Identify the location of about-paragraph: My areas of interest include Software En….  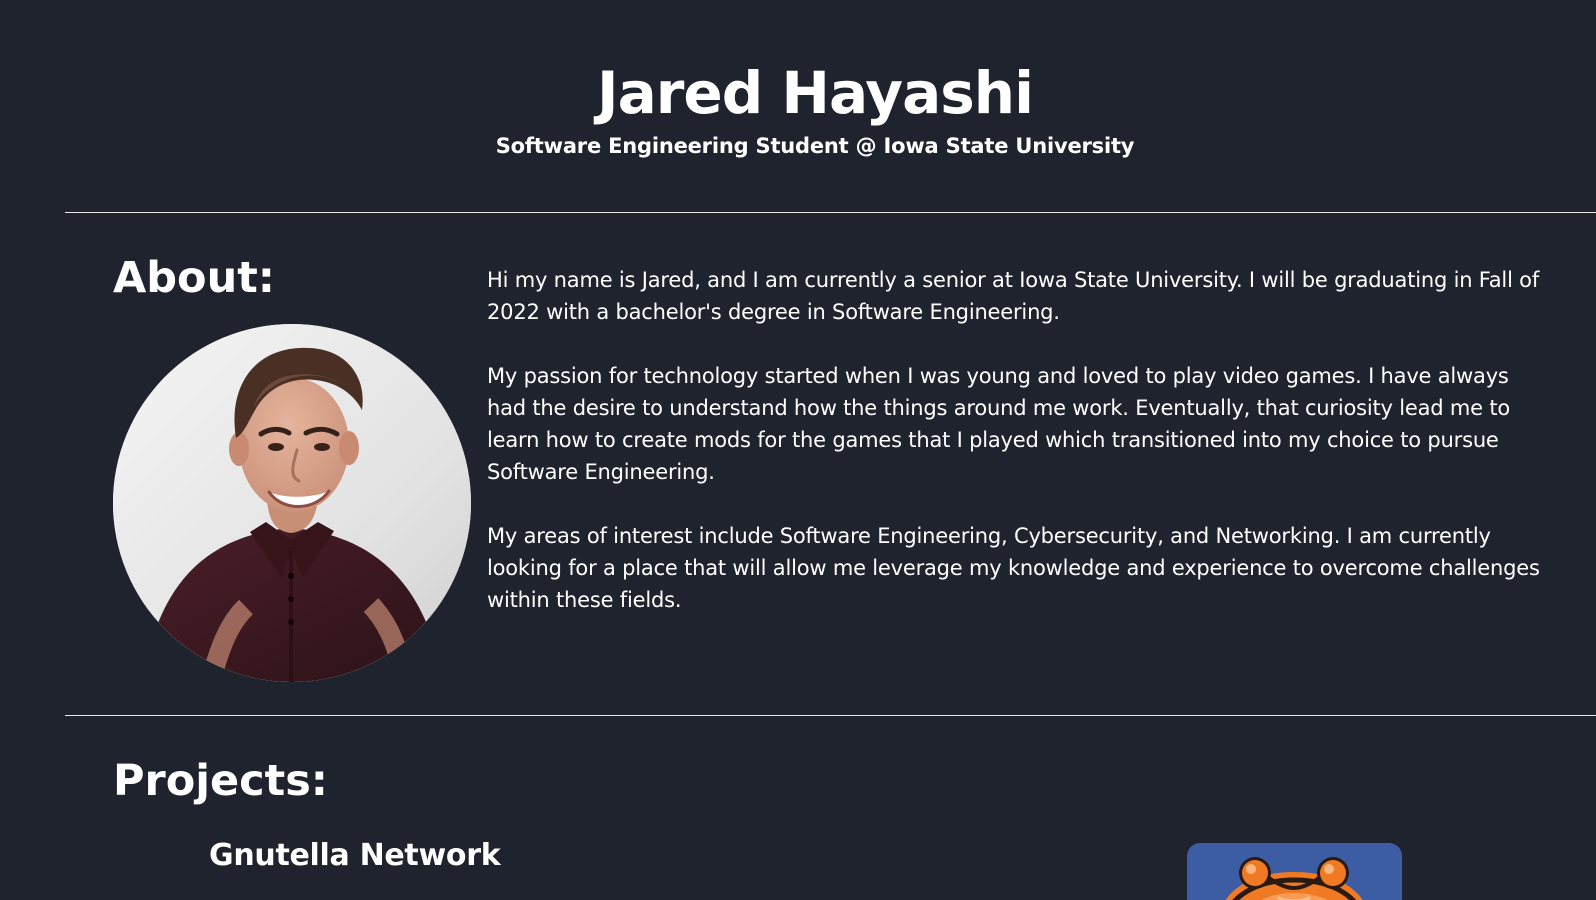
(1013, 568).